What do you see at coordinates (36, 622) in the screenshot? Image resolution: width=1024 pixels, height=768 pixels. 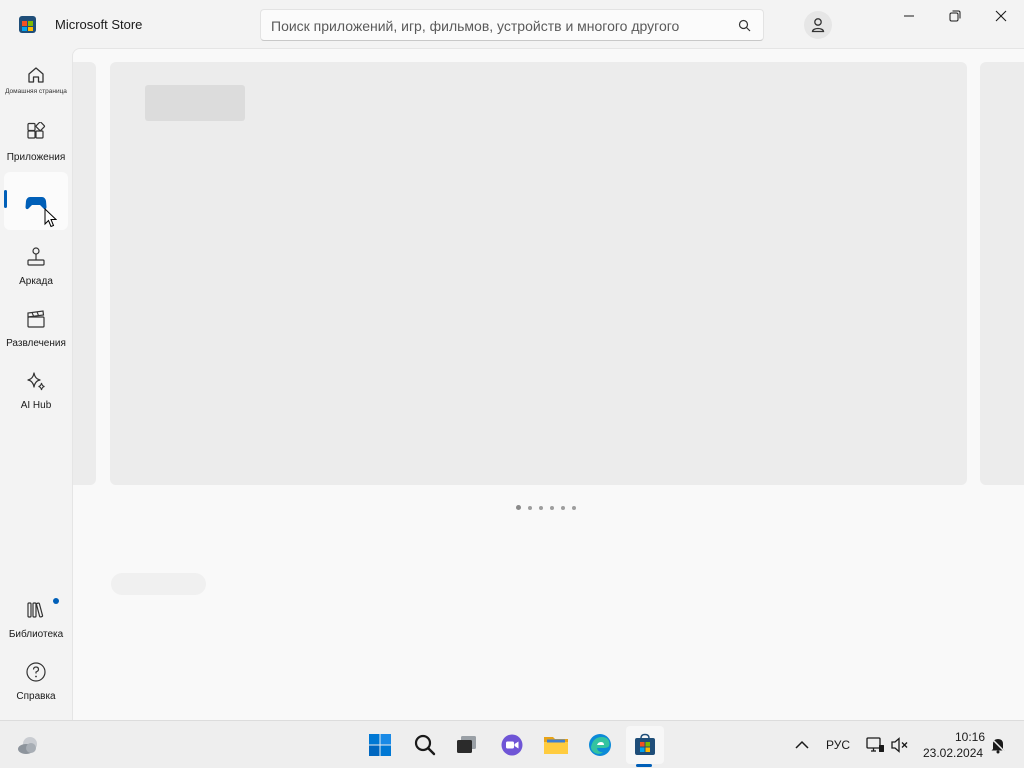 I see `sidebar-item-library: Библиотека` at bounding box center [36, 622].